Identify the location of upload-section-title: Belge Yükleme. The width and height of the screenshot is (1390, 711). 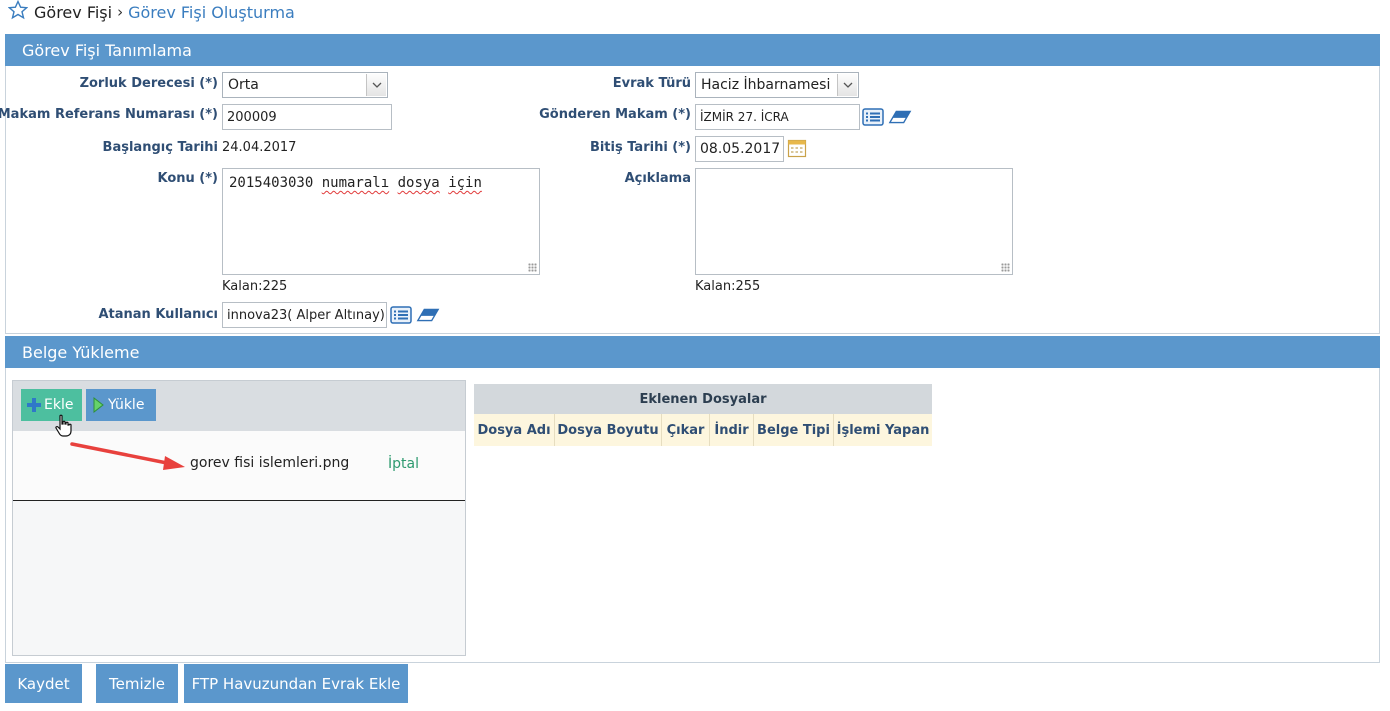
(81, 352).